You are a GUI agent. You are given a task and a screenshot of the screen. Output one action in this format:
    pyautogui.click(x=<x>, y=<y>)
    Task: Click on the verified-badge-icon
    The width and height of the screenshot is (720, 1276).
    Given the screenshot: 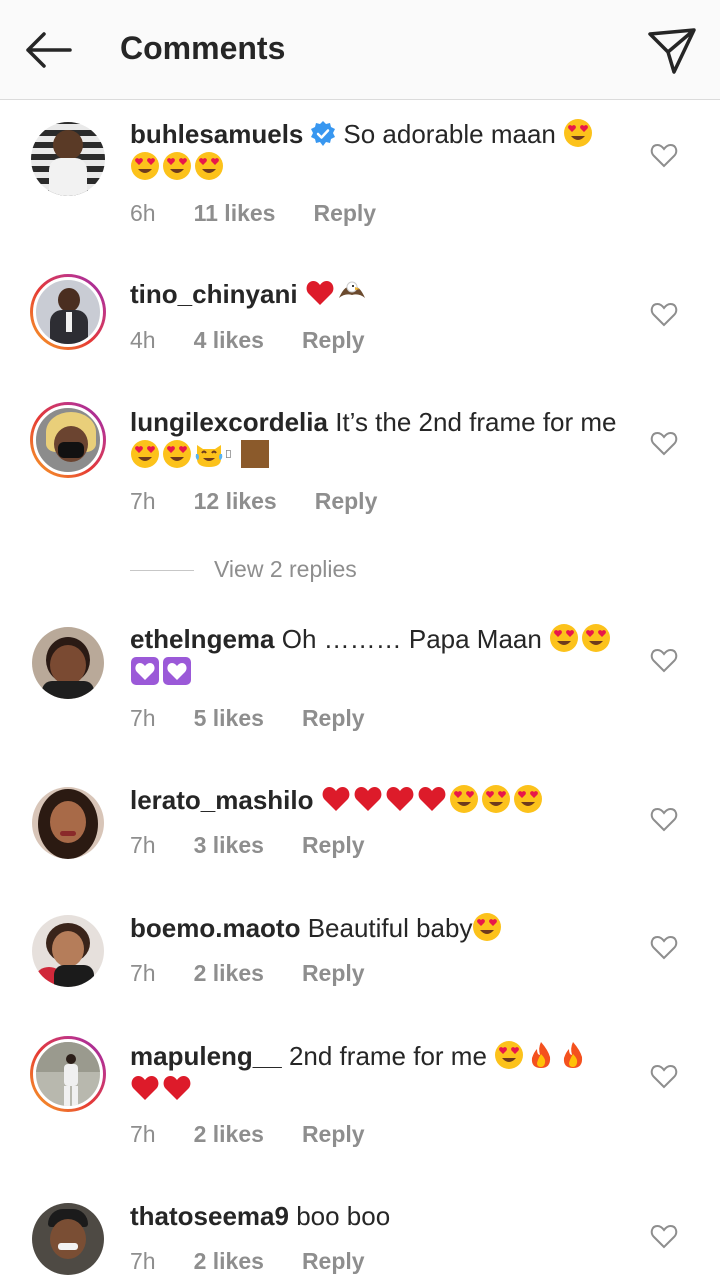 What is the action you would take?
    pyautogui.click(x=323, y=133)
    